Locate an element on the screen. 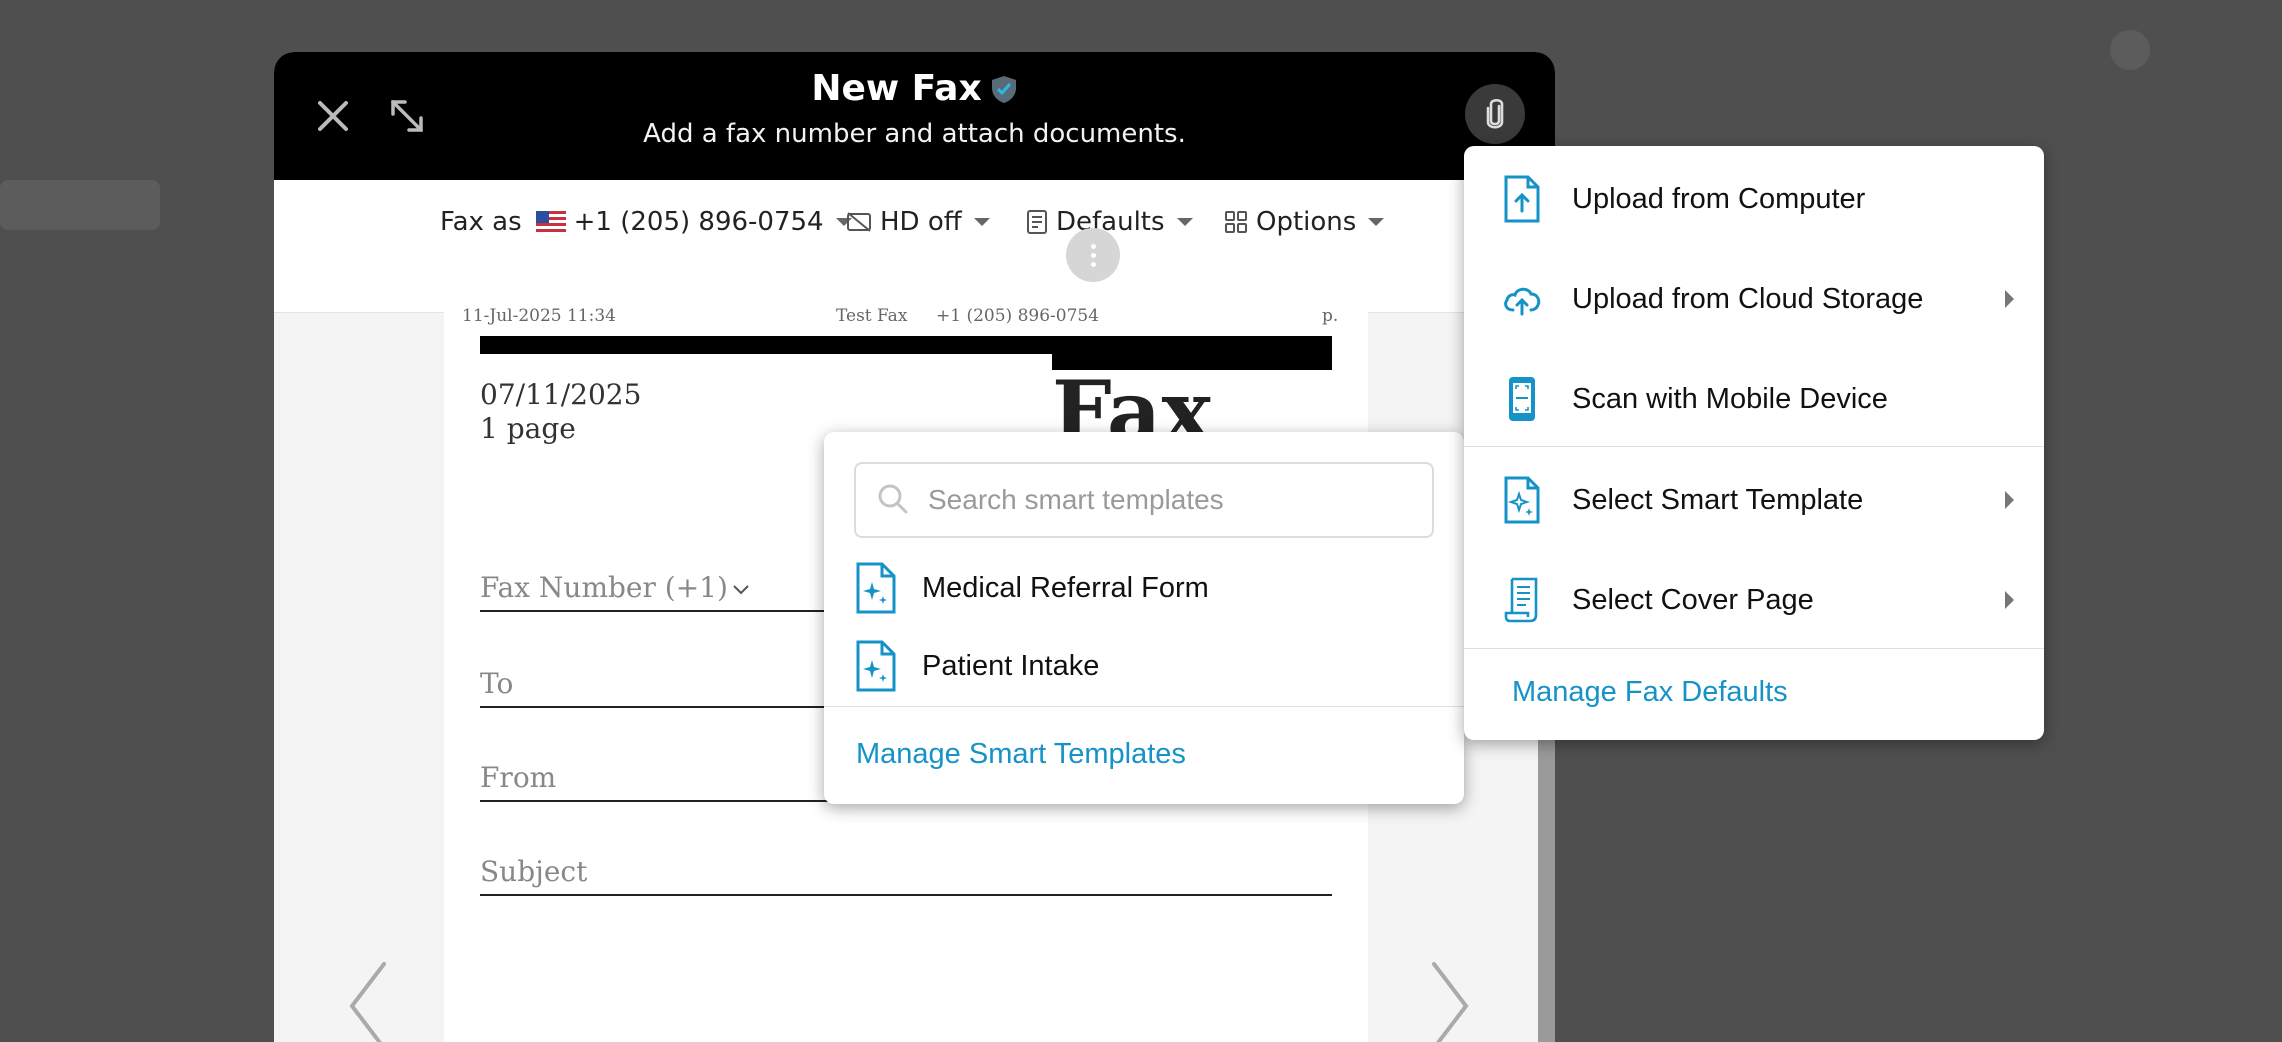  upload-from-cloud-item: Upload from Cloud Storage is located at coordinates (1754, 299).